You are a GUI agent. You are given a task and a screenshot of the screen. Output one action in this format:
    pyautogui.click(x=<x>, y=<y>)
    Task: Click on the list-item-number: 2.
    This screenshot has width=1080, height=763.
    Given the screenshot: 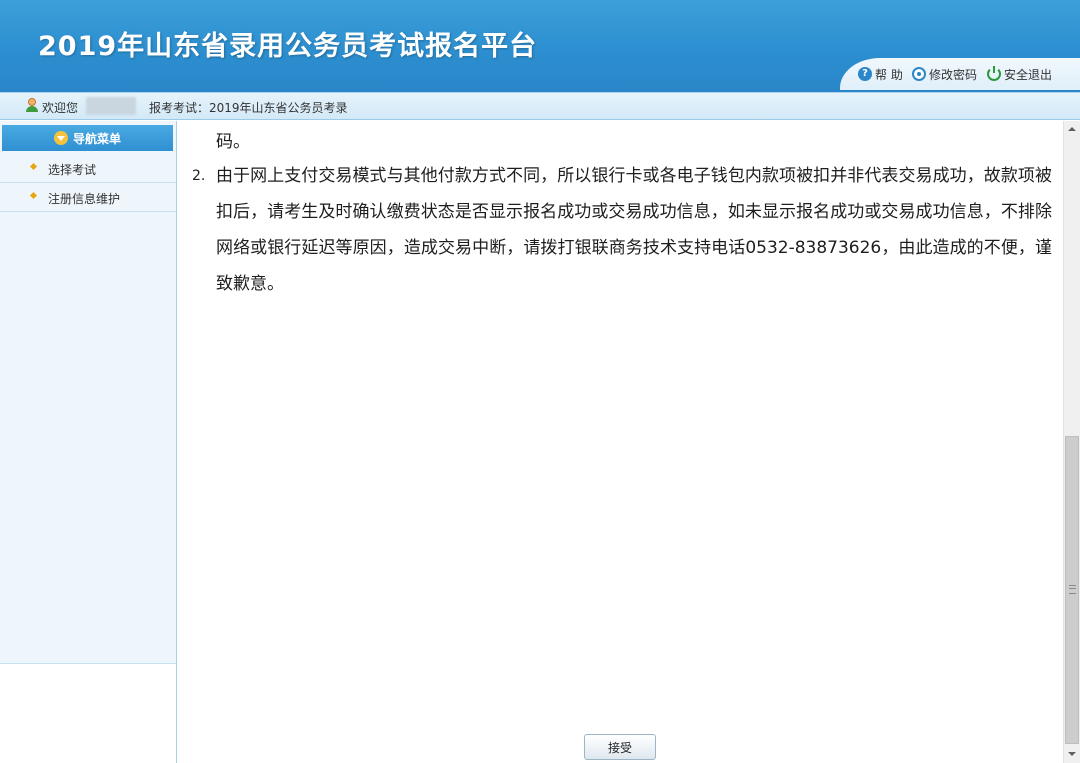 What is the action you would take?
    pyautogui.click(x=199, y=176)
    